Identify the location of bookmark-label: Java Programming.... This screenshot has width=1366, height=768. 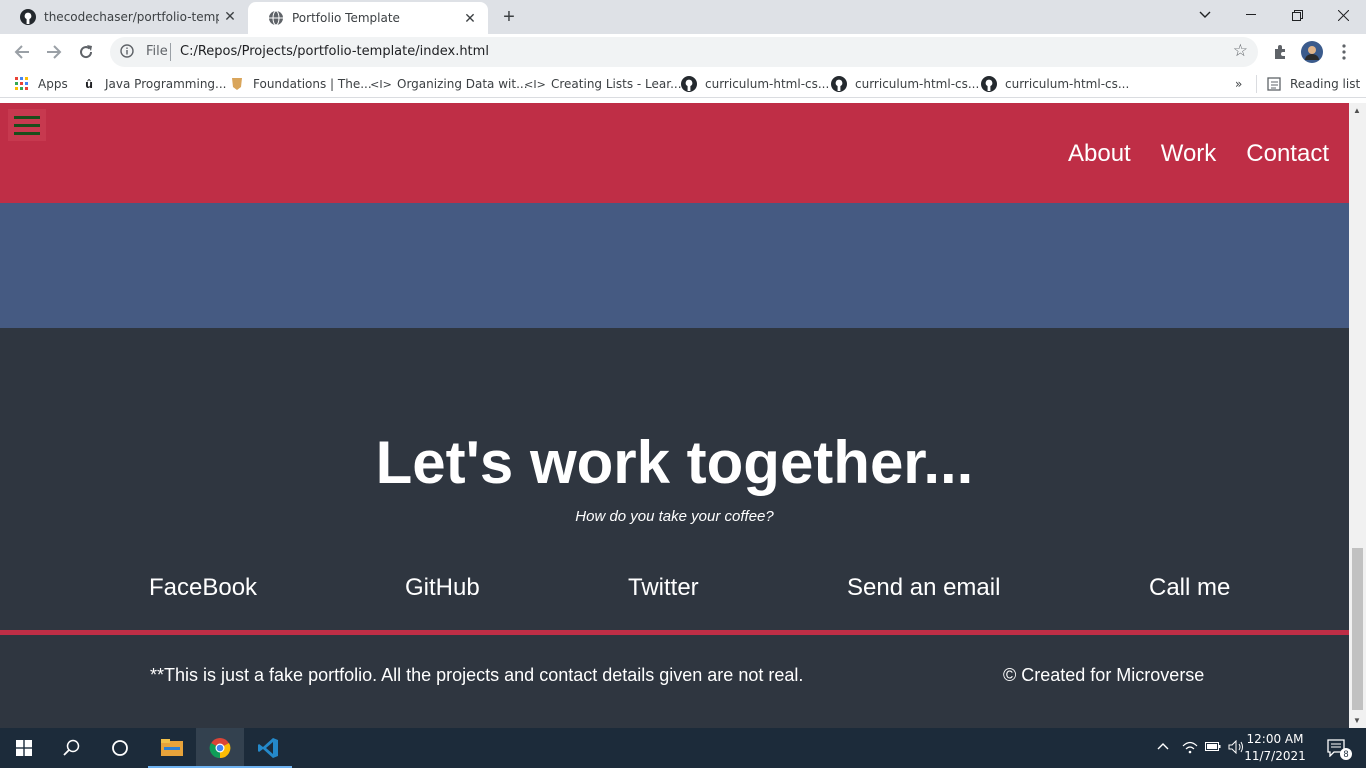
(166, 84).